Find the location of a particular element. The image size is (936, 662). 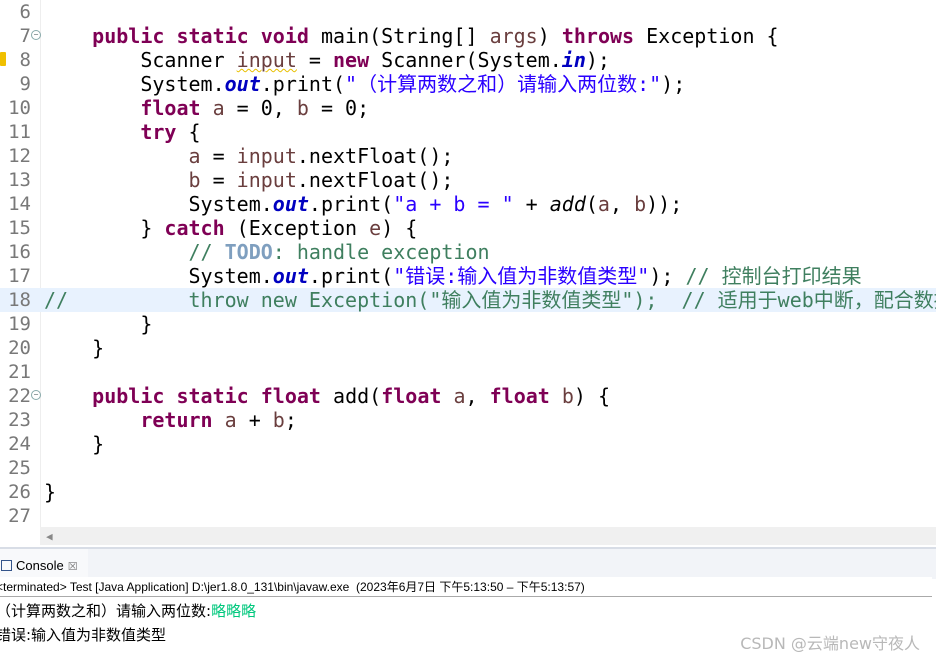

code-line: 12 a = input.nextFloat(); is located at coordinates (468, 156).